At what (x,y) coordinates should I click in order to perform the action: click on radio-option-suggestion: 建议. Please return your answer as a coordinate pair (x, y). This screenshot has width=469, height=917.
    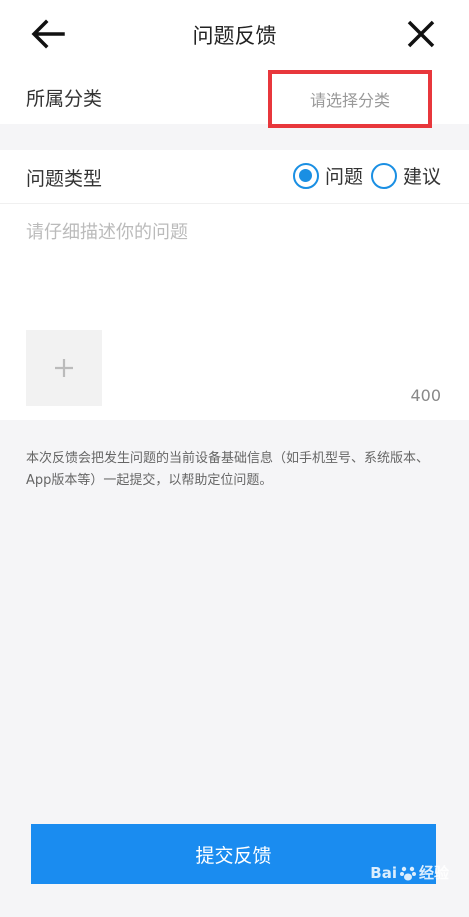
    Looking at the image, I should click on (405, 175).